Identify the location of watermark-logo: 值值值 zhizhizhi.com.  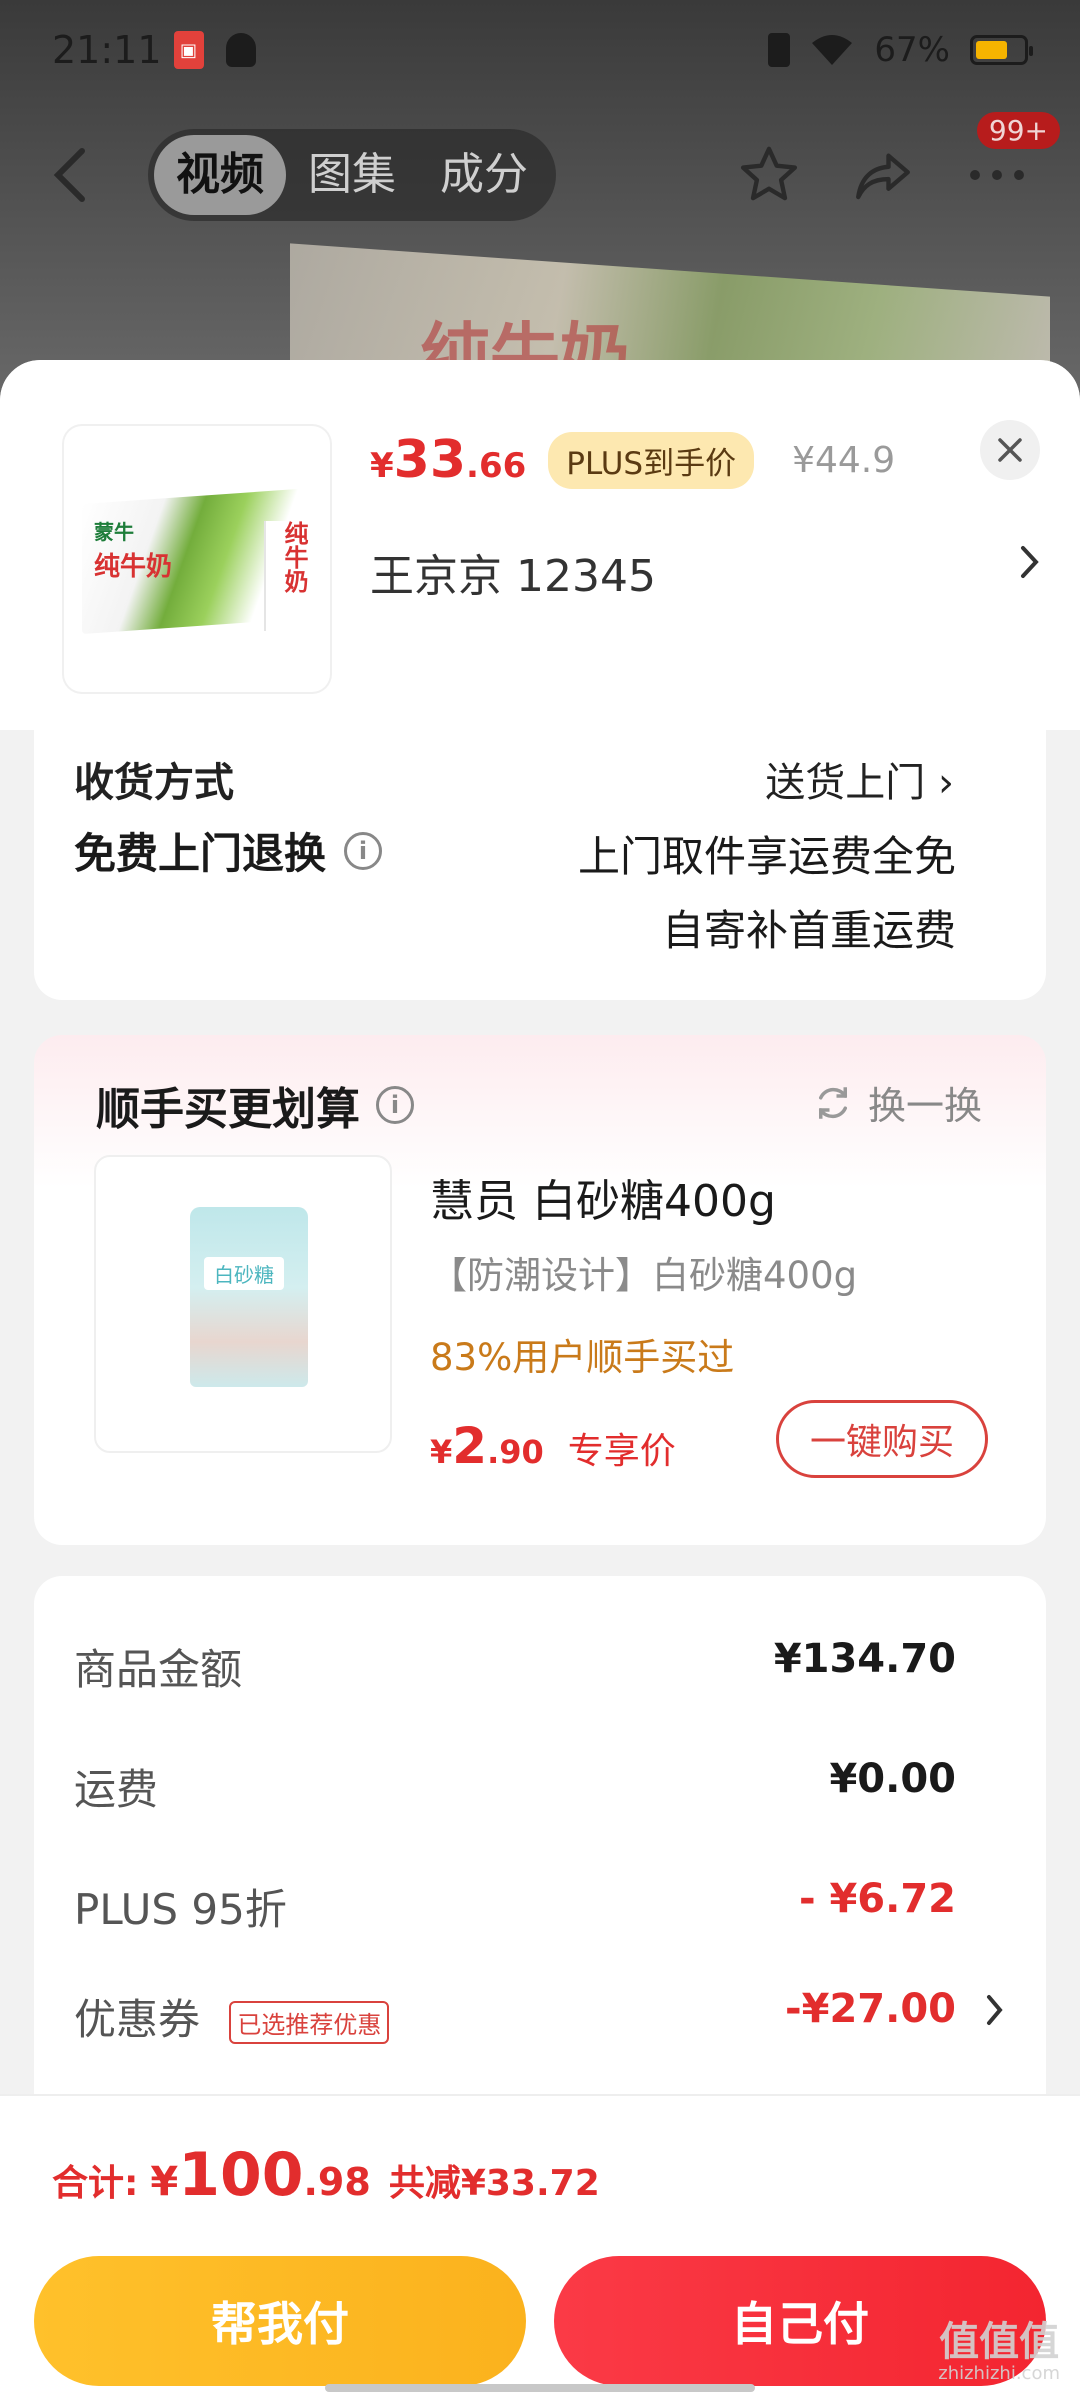
(999, 2352).